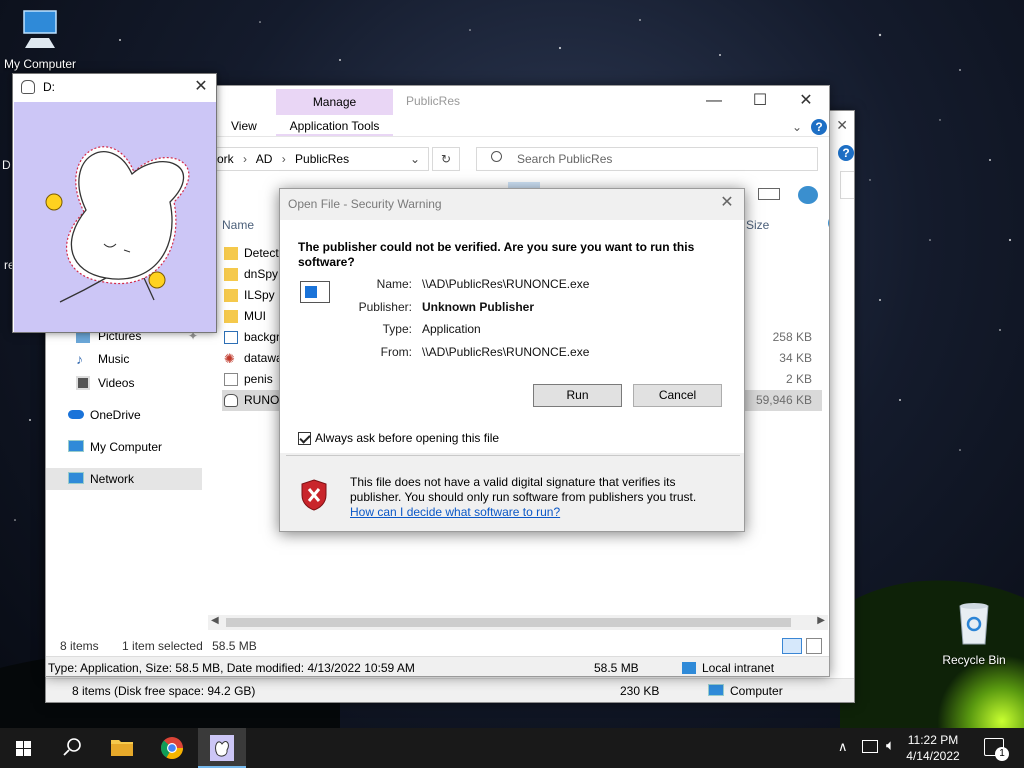 Image resolution: width=1024 pixels, height=768 pixels. Describe the element at coordinates (225, 159) in the screenshot. I see `breadcrumb-part: ork` at that location.